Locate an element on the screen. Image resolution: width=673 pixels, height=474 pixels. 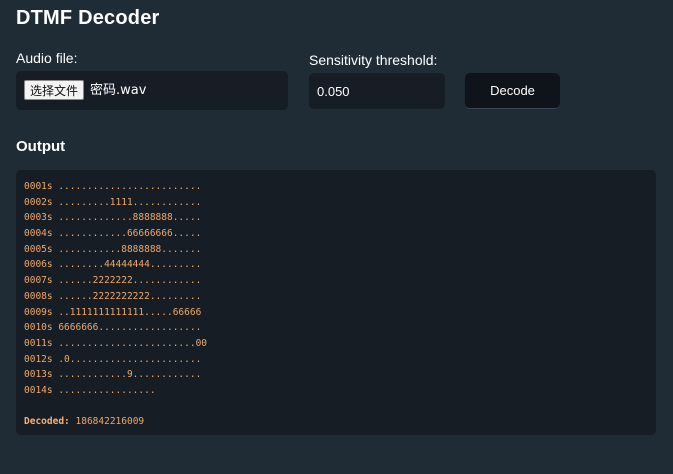
output-line: 0009s ..1111111111111.....66666 is located at coordinates (113, 312).